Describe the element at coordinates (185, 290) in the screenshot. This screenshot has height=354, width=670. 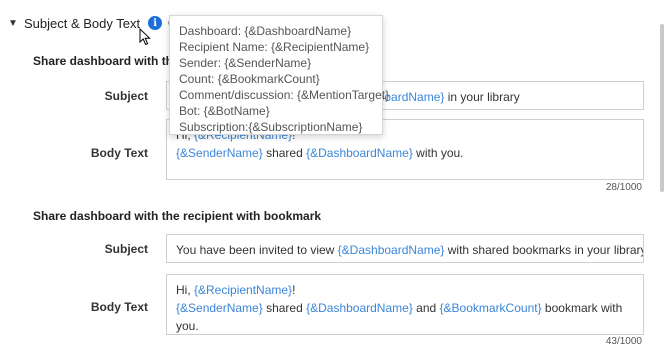
I see `text-segment: Hi,` at that location.